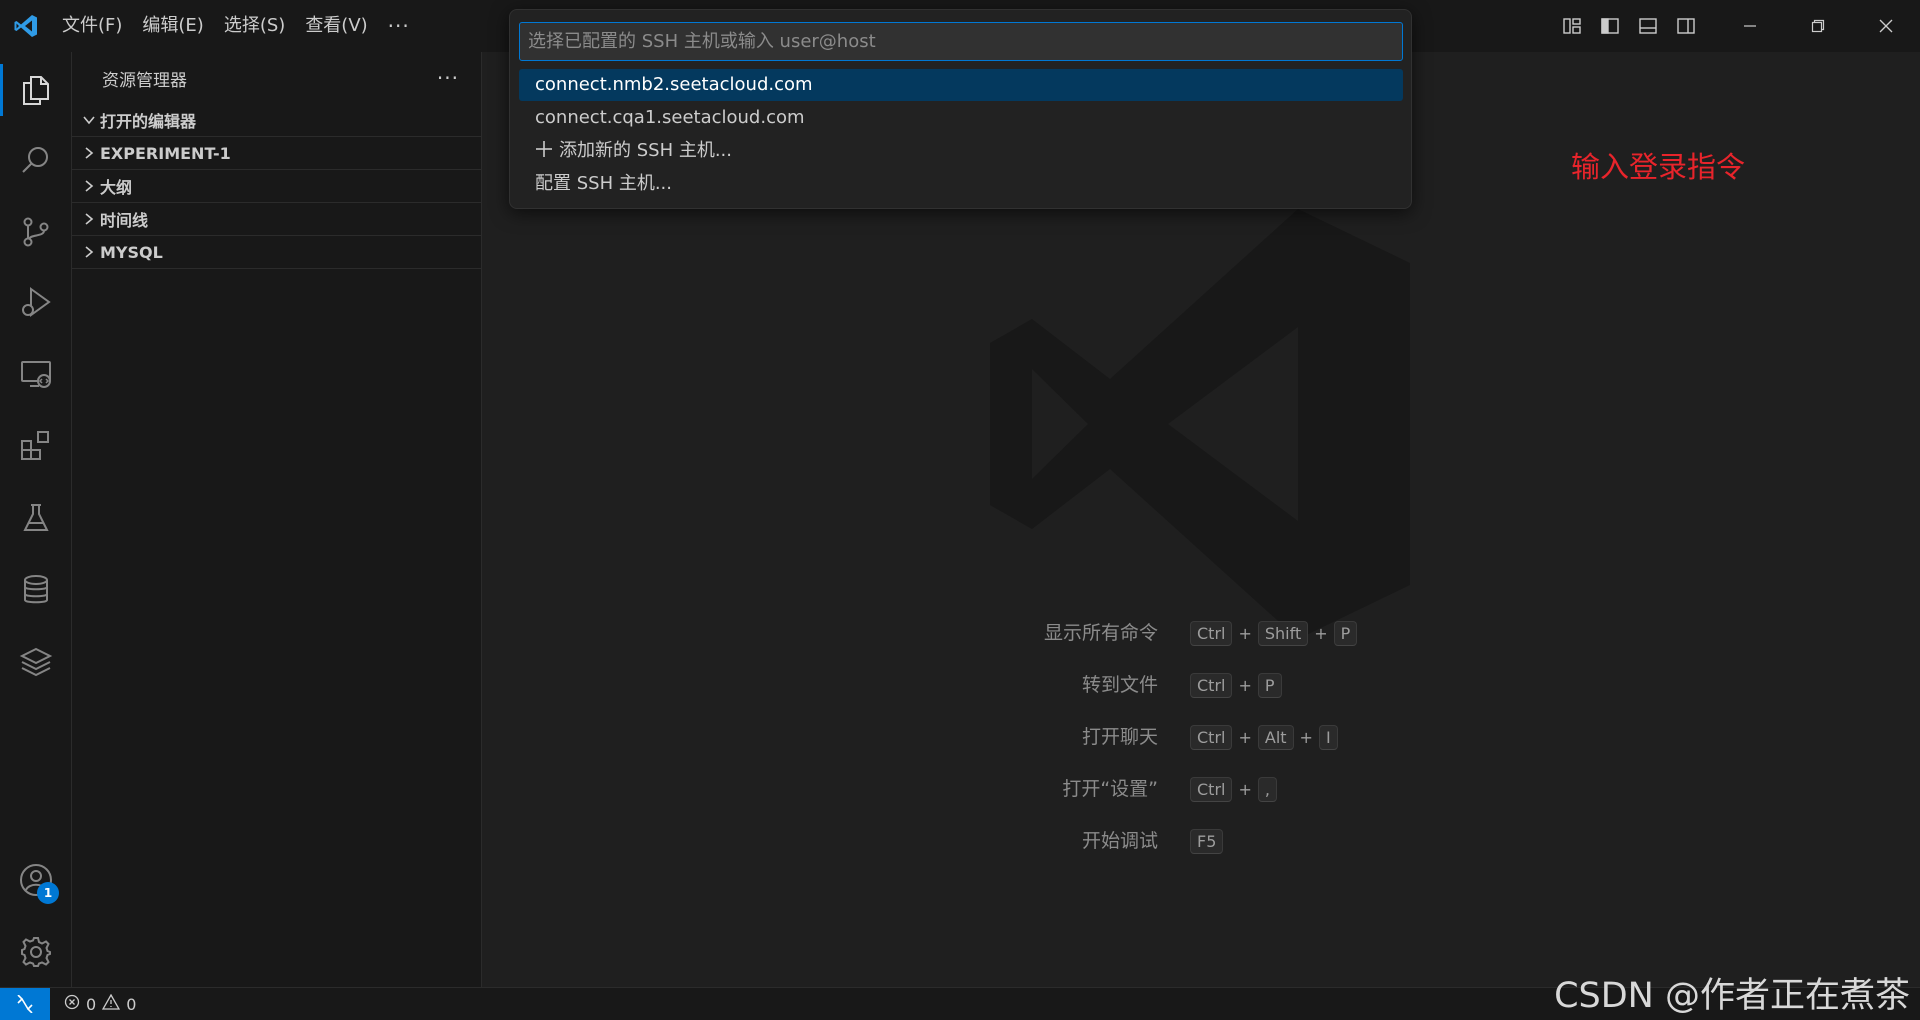 The image size is (1920, 1020). I want to click on section-label: 大纲, so click(116, 187).